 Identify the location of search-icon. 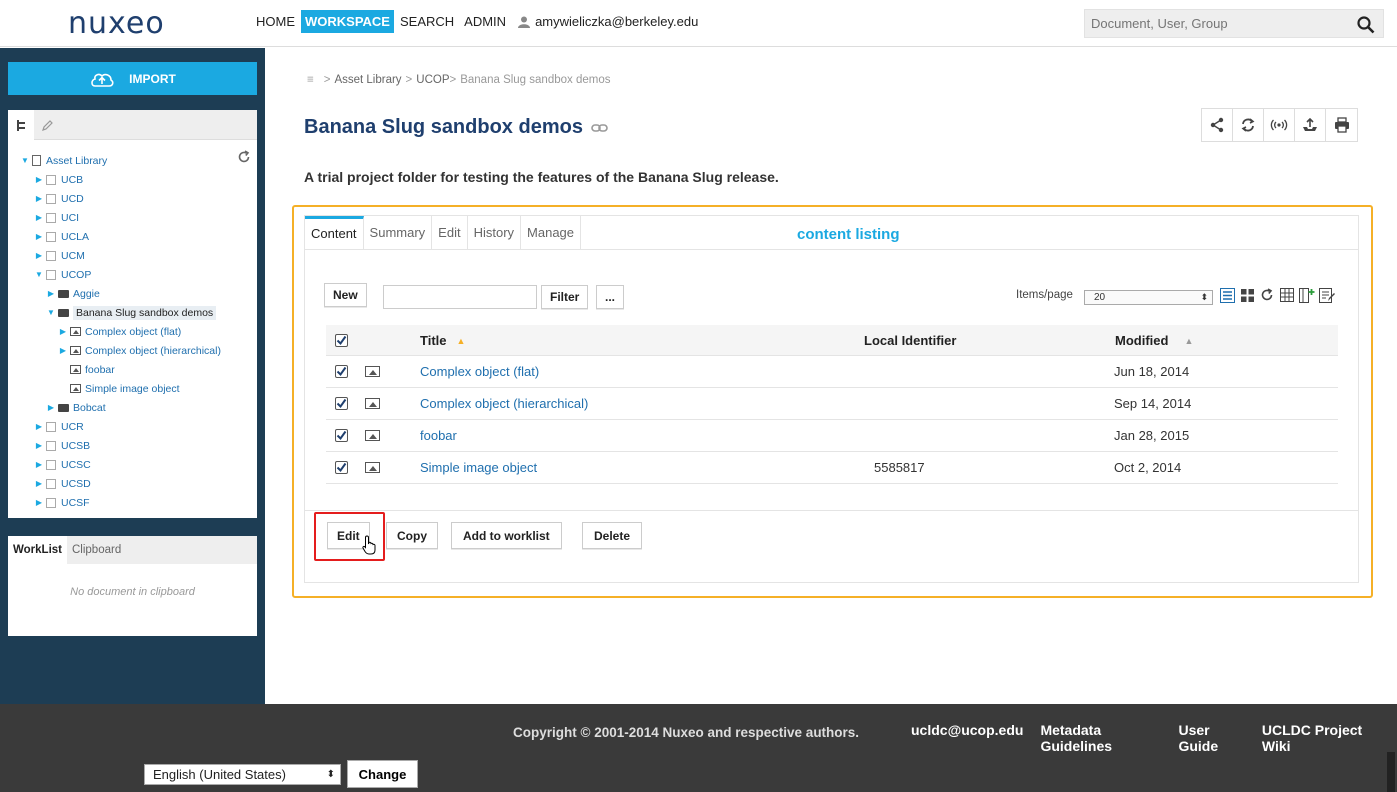
(1366, 25).